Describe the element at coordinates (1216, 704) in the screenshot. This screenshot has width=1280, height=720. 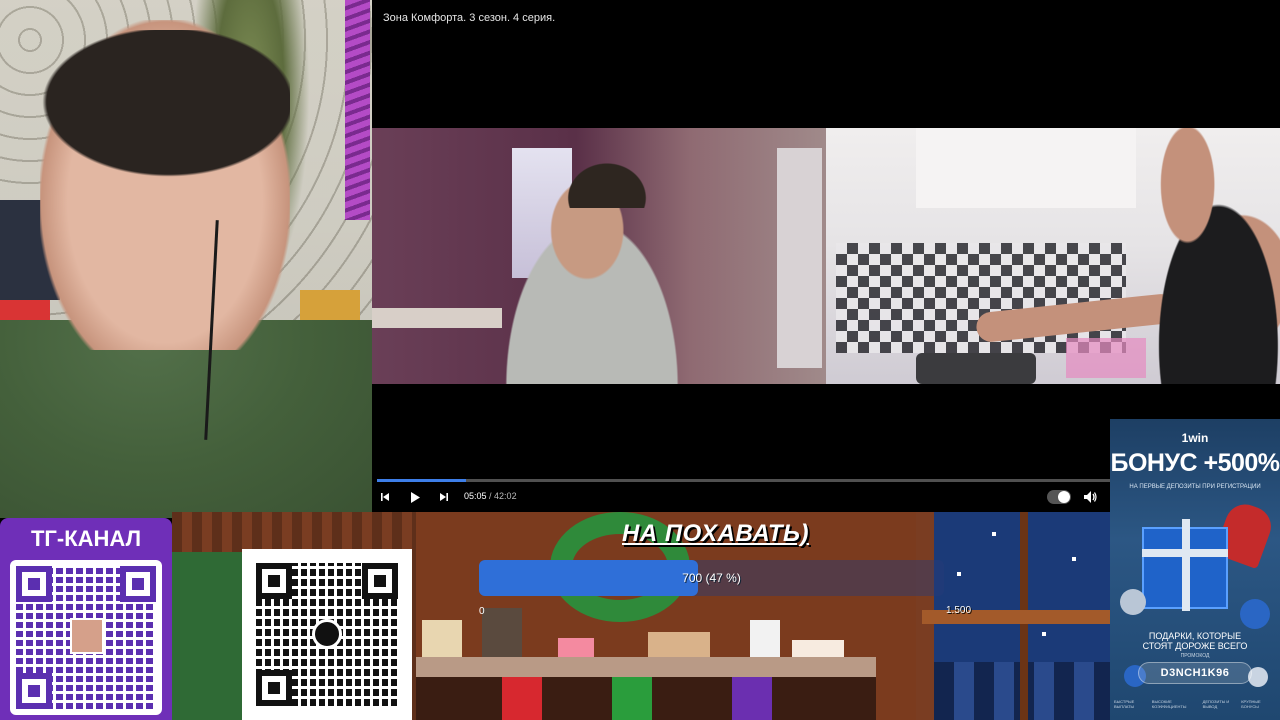
I see `ad-footer-item: ДЕПОЗИТЫ И ВЫВОД` at that location.